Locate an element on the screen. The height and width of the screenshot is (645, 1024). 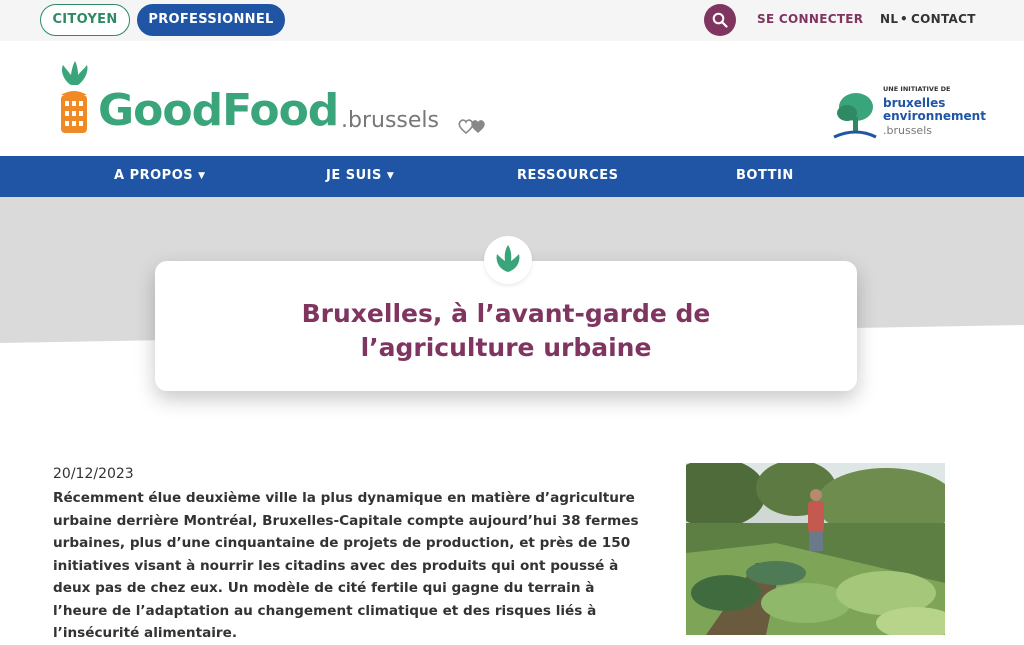
main-navigation: A PROPOS ▼ JE SUIS ▼ RESSOURCES BOTTIN is located at coordinates (512, 176).